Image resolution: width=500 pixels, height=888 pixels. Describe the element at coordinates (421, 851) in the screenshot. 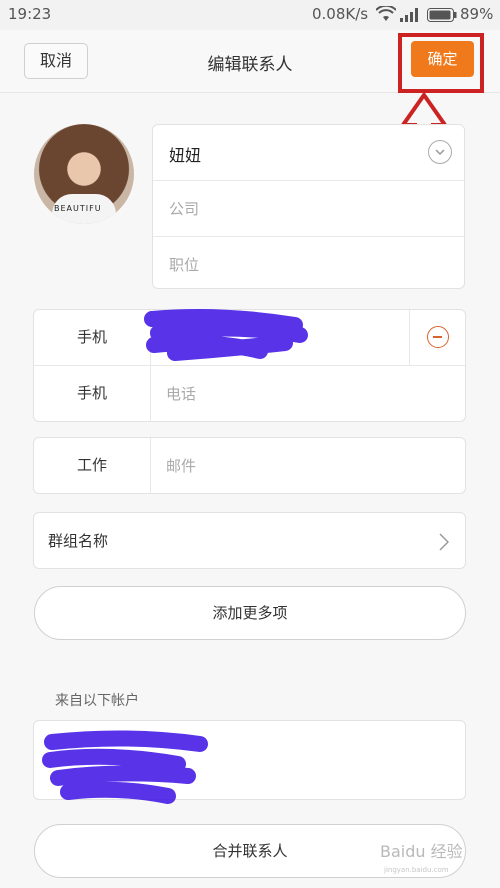

I see `baidu-watermark: Baidu 经验` at that location.